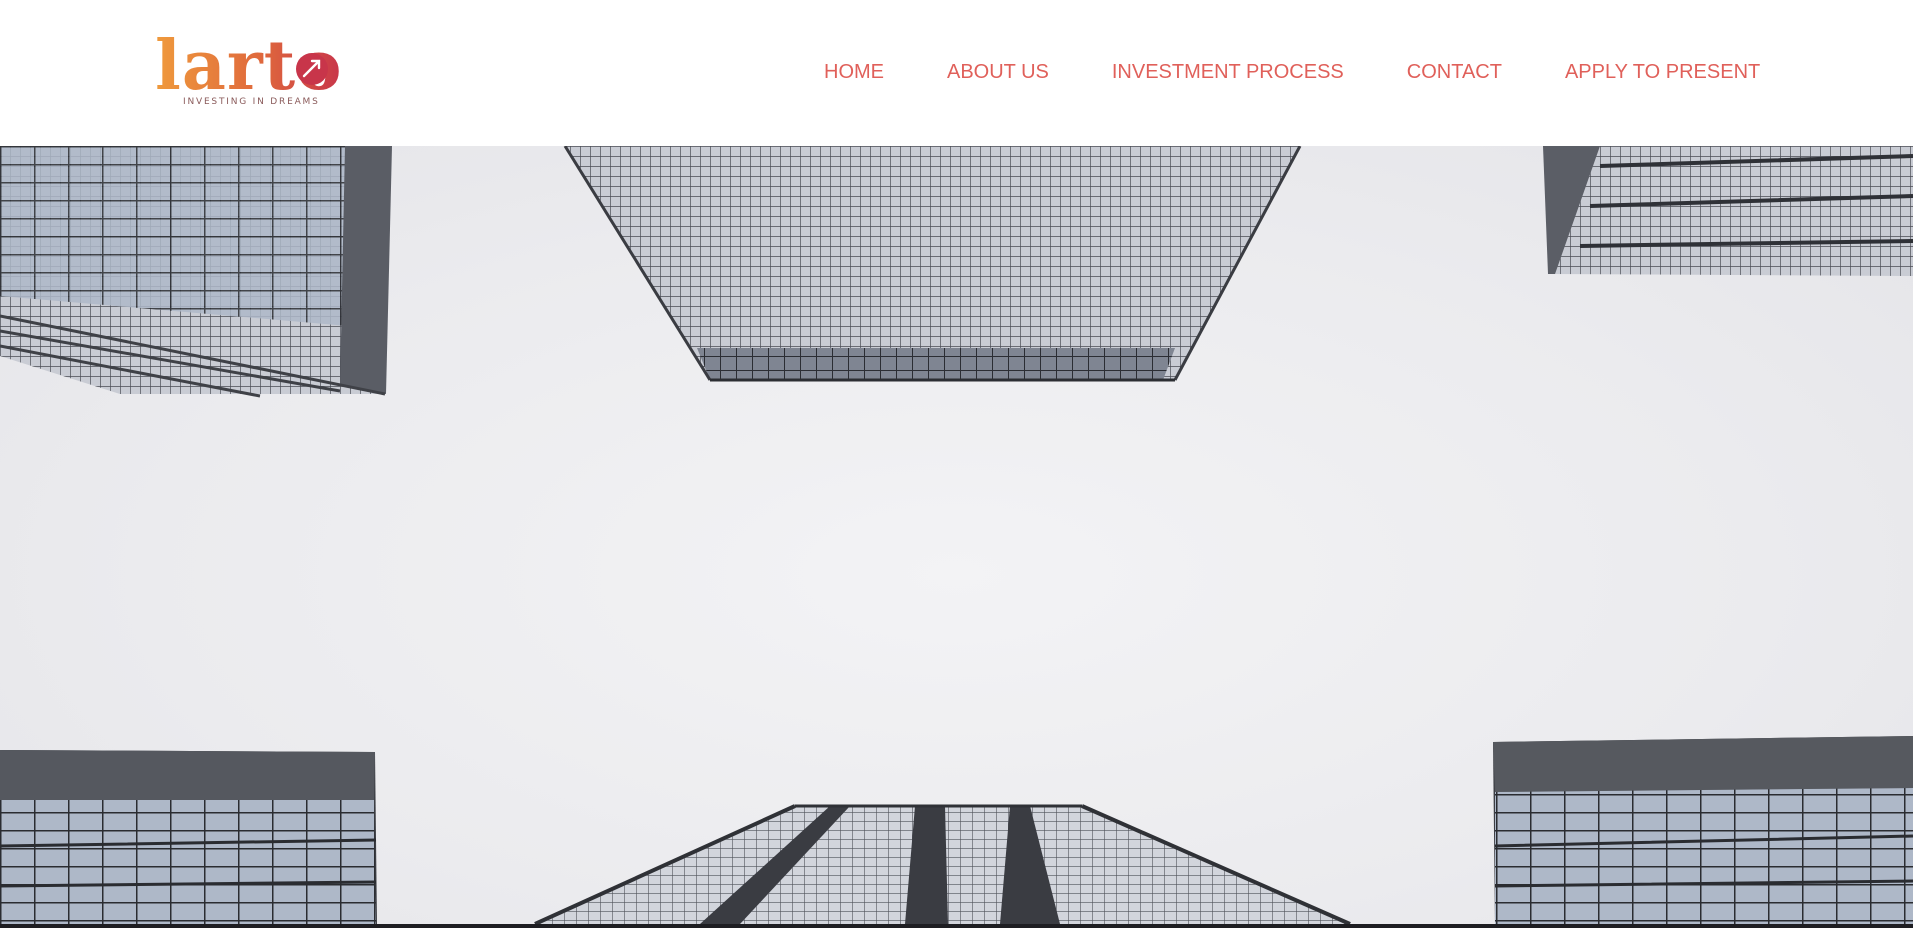 This screenshot has width=1913, height=928. Describe the element at coordinates (998, 72) in the screenshot. I see `nav-item-about-us: ABOUT US` at that location.